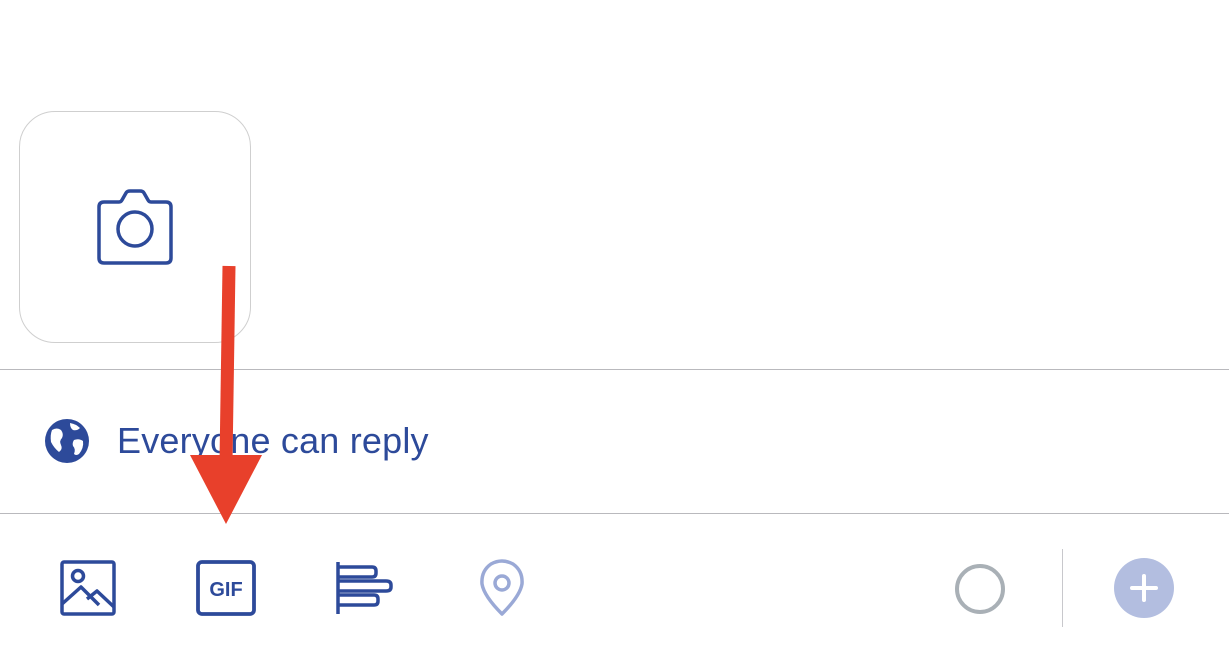  I want to click on add-tweet-button, so click(1144, 588).